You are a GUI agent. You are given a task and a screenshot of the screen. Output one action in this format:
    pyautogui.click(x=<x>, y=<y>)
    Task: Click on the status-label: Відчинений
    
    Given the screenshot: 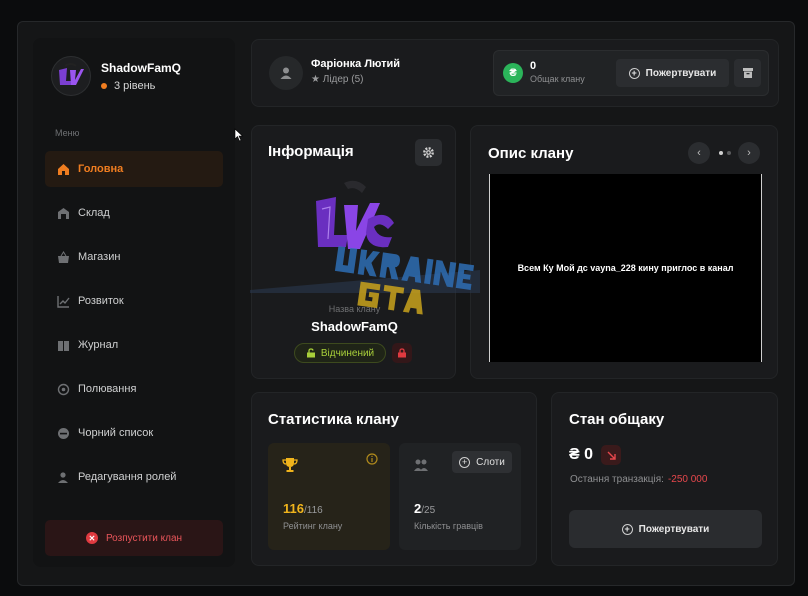 What is the action you would take?
    pyautogui.click(x=347, y=353)
    